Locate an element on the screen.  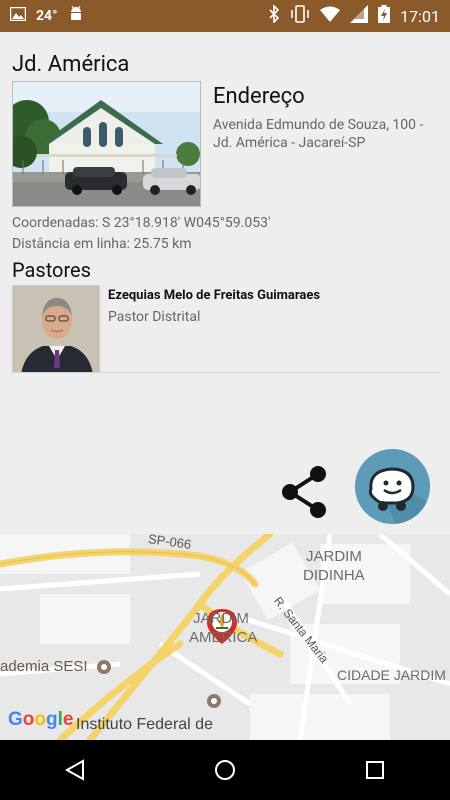
clock-text: 17:01 is located at coordinates (420, 16).